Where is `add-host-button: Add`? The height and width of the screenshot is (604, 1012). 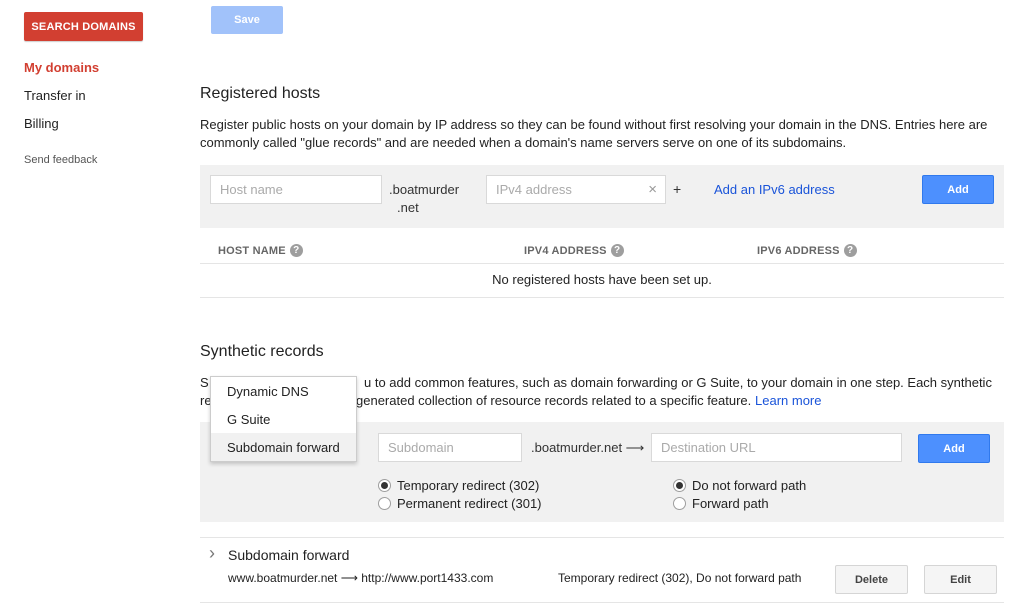 add-host-button: Add is located at coordinates (958, 189).